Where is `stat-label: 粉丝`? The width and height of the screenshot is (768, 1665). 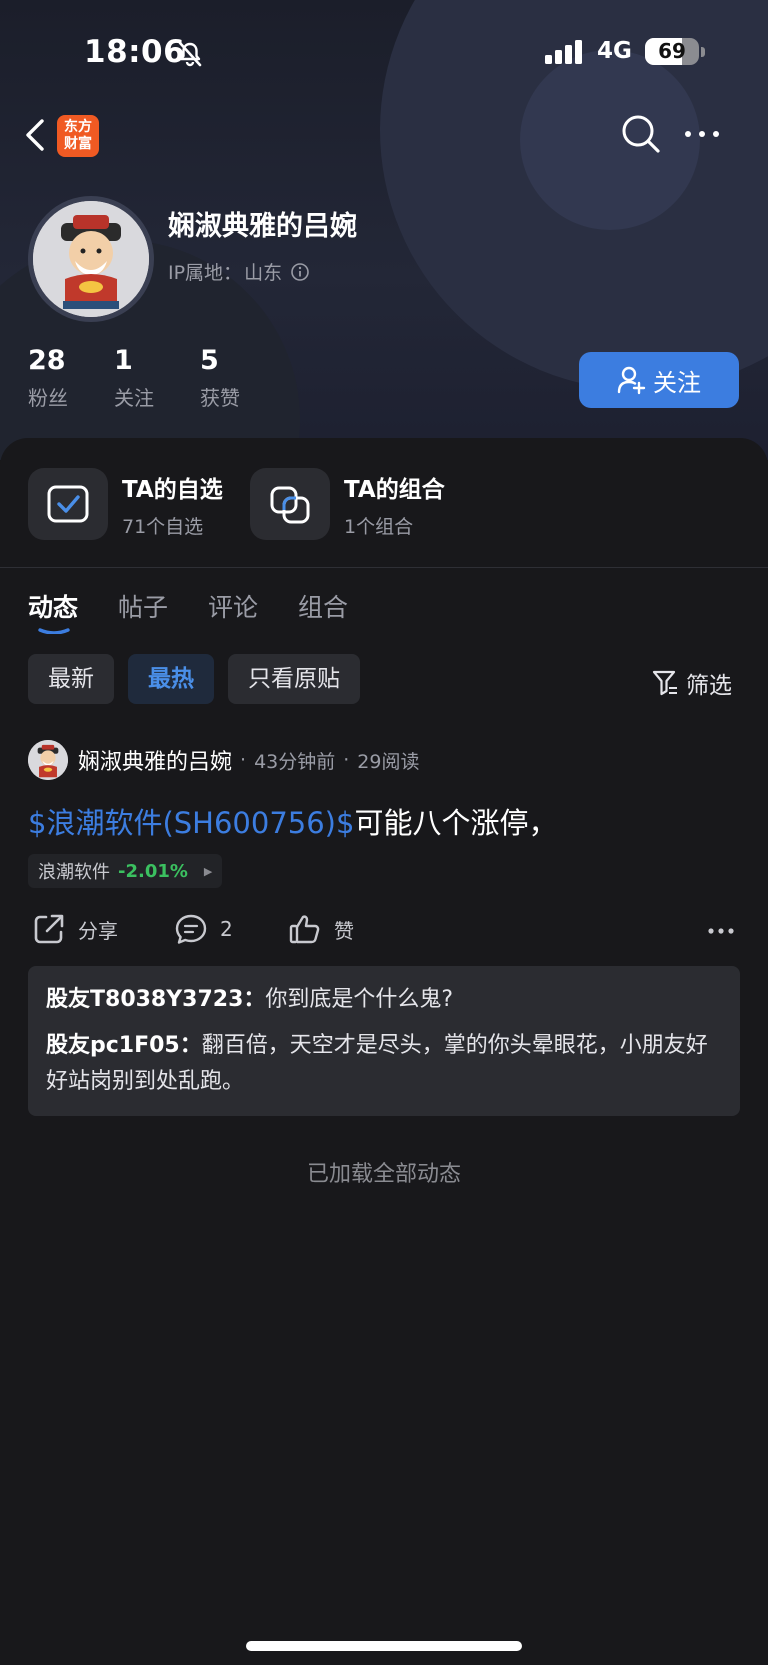 stat-label: 粉丝 is located at coordinates (48, 398).